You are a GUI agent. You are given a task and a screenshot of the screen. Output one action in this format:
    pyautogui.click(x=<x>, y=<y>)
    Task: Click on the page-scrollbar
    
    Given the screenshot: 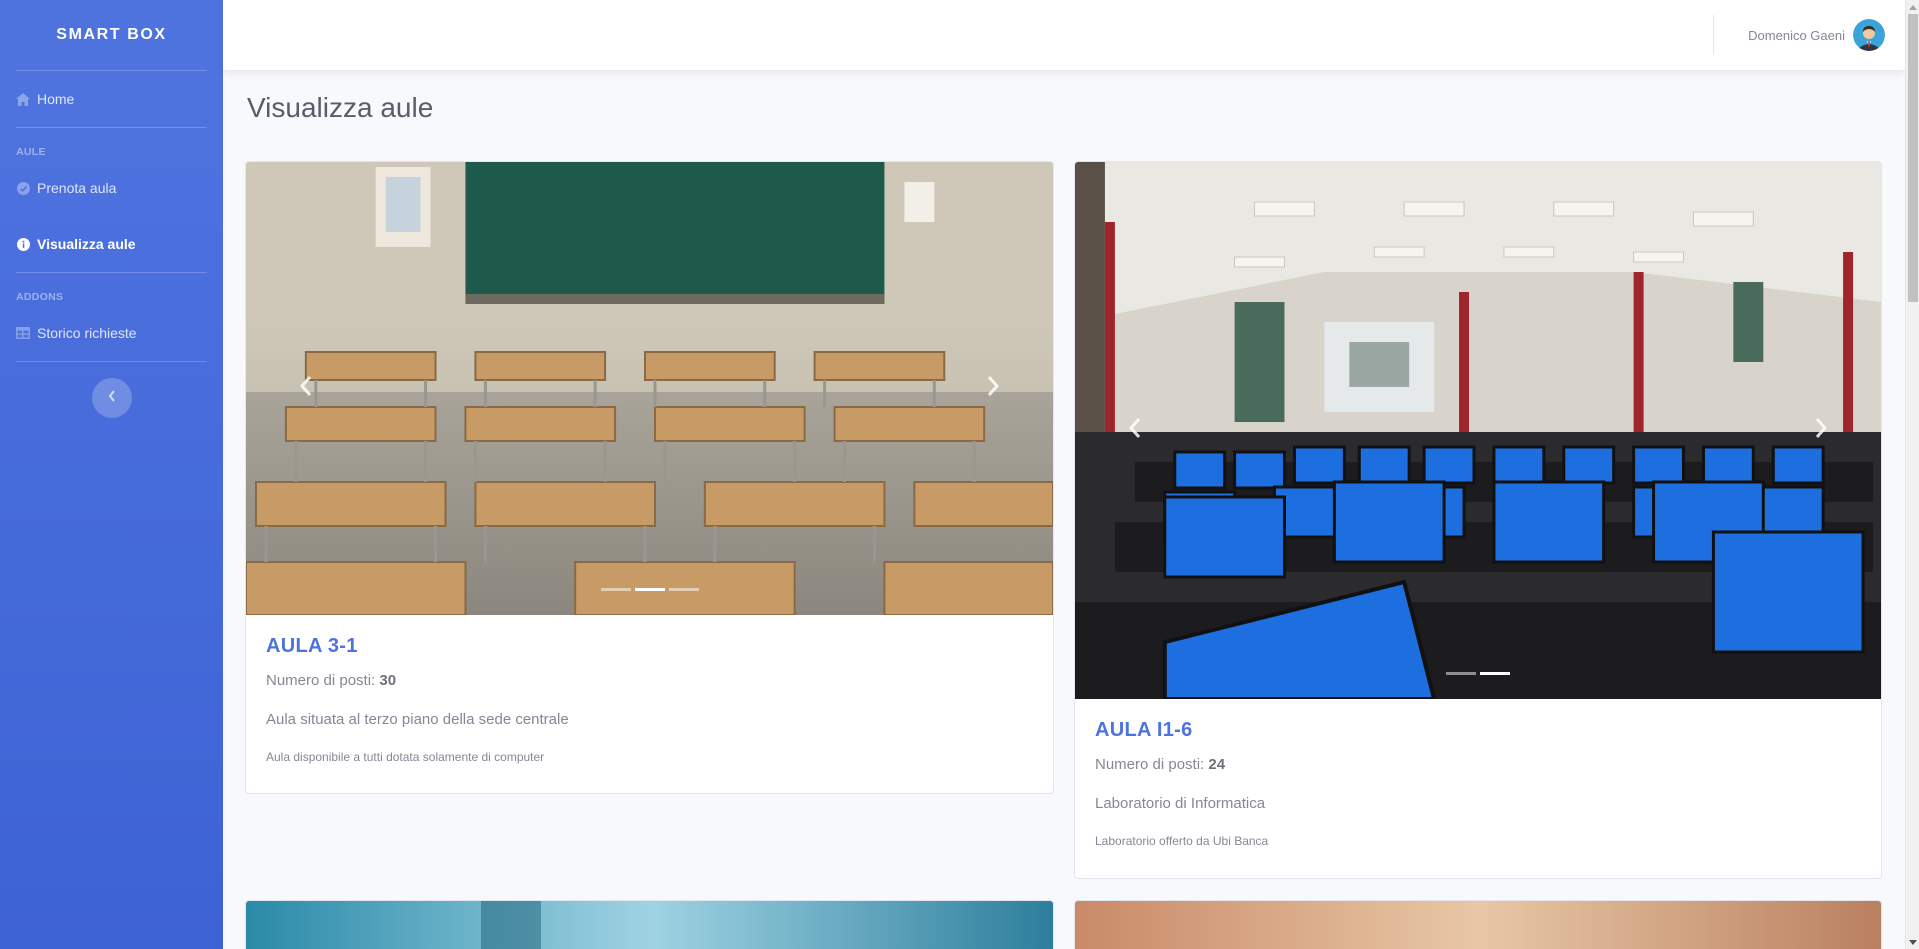 What is the action you would take?
    pyautogui.click(x=1912, y=474)
    